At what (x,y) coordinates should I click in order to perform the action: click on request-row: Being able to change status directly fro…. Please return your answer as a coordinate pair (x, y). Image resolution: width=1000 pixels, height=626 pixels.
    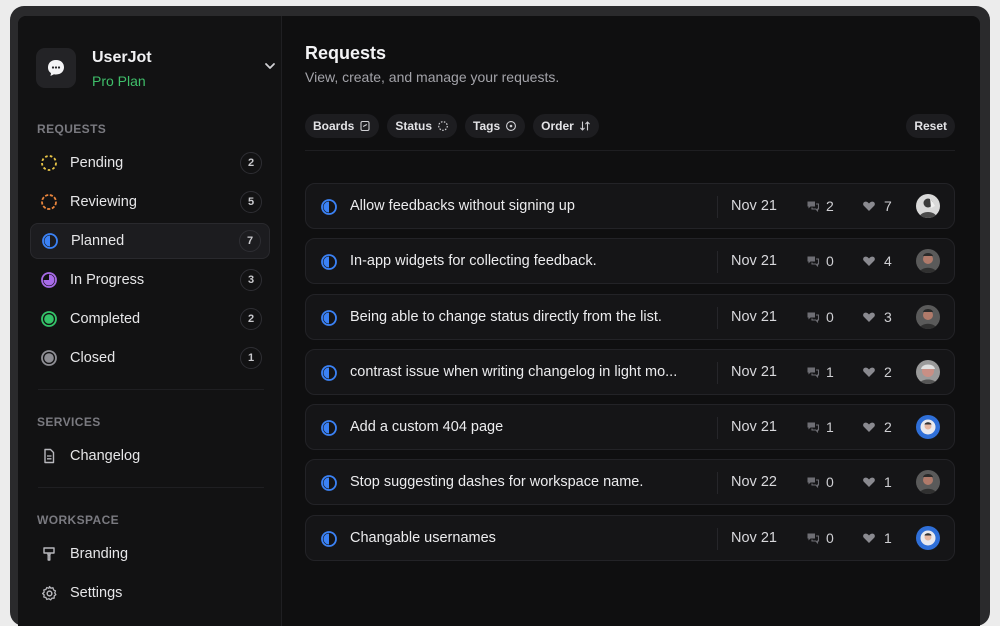
    Looking at the image, I should click on (630, 316).